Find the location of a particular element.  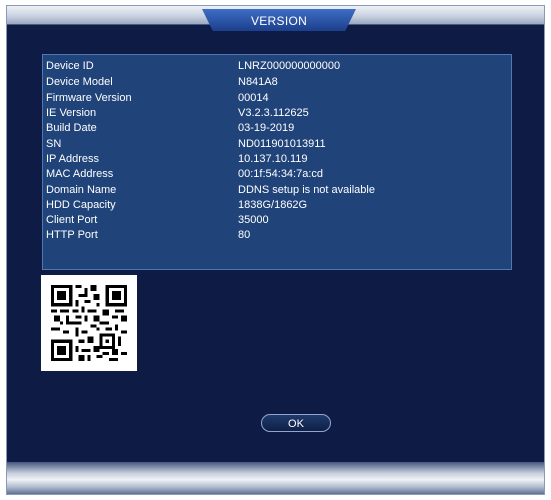

info-value: 1838G/1862G is located at coordinates (273, 205).